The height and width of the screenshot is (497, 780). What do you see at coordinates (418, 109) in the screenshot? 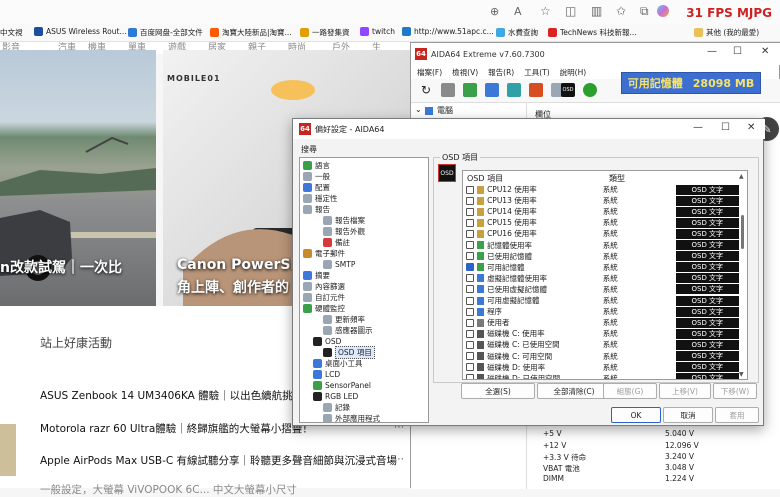
I see `tree-expand-icon: ⌄` at bounding box center [418, 109].